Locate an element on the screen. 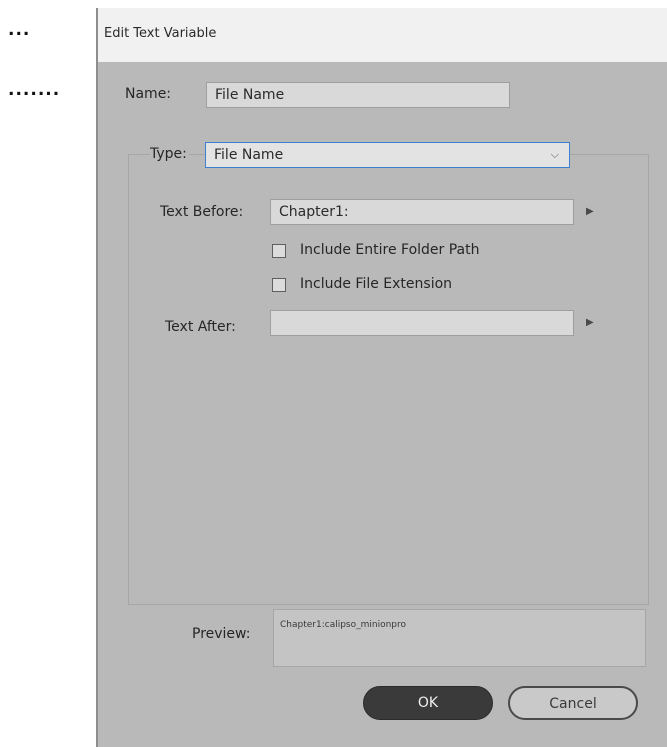  text-after-field is located at coordinates (422, 323).